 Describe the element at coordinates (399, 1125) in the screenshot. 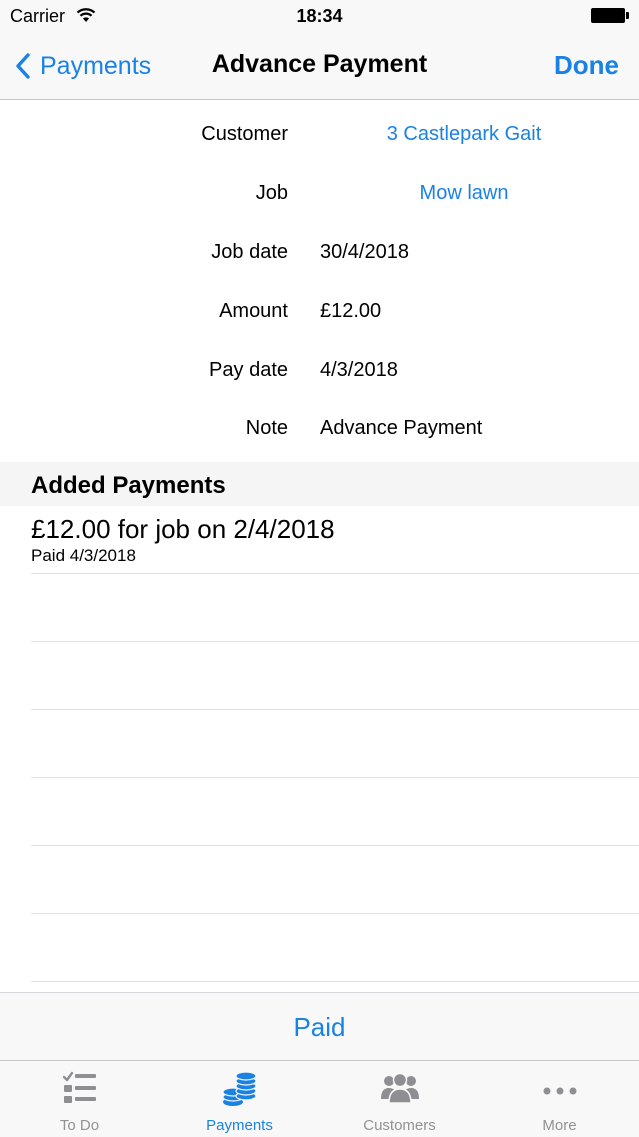

I see `tab-label: Customers` at that location.